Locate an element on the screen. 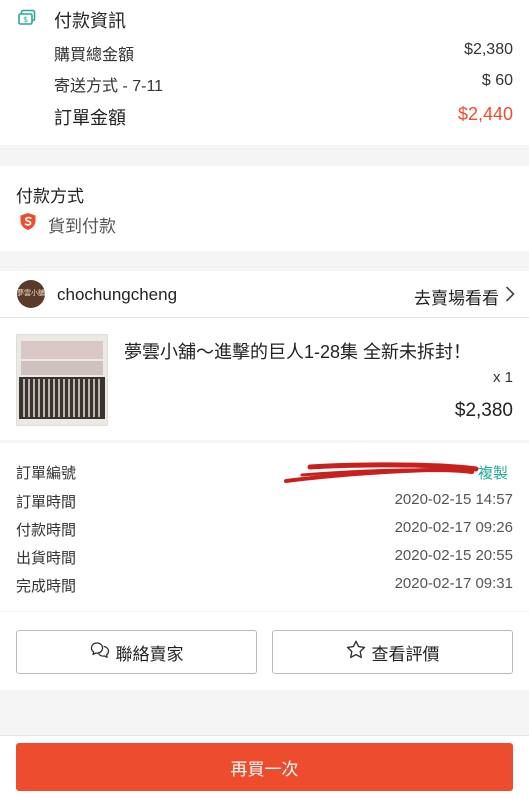  order-time-value: 2020-02-15 14:57 is located at coordinates (453, 499).